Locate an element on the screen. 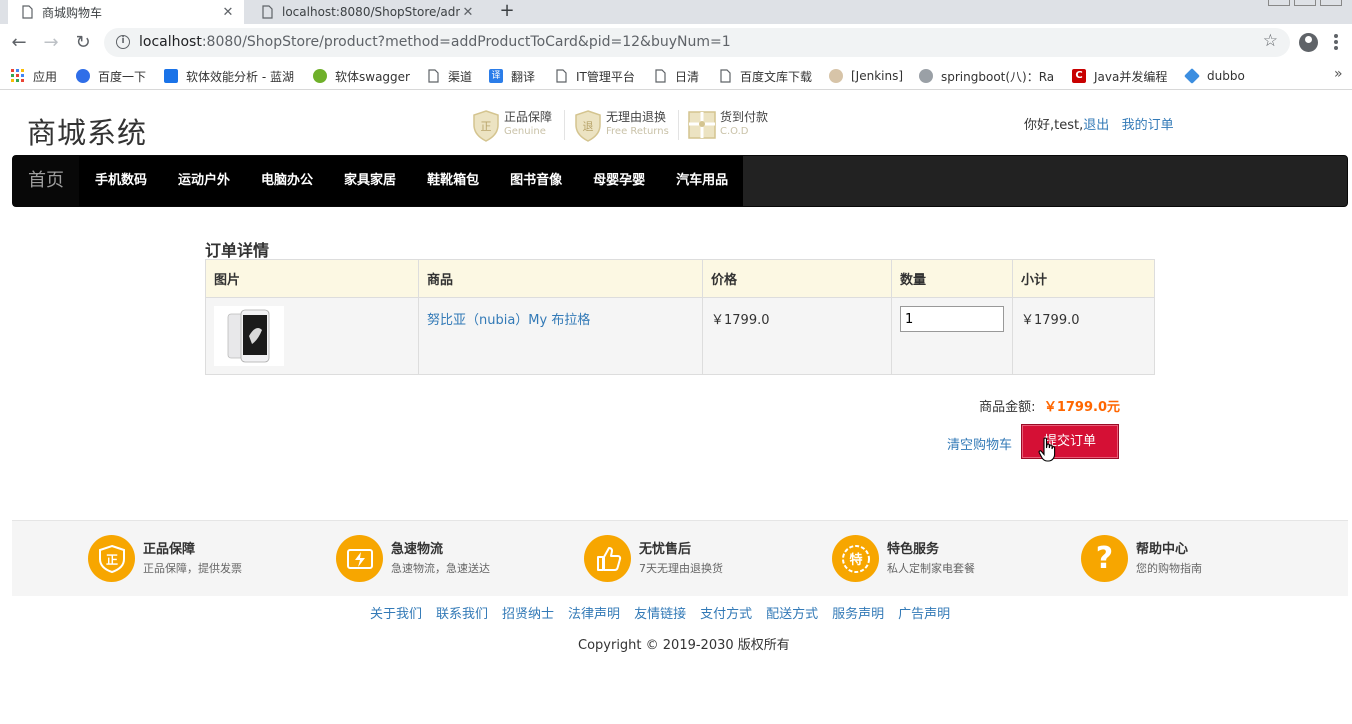 This screenshot has width=1352, height=724. nav-category-maternity: 母婴孕婴 is located at coordinates (618, 181).